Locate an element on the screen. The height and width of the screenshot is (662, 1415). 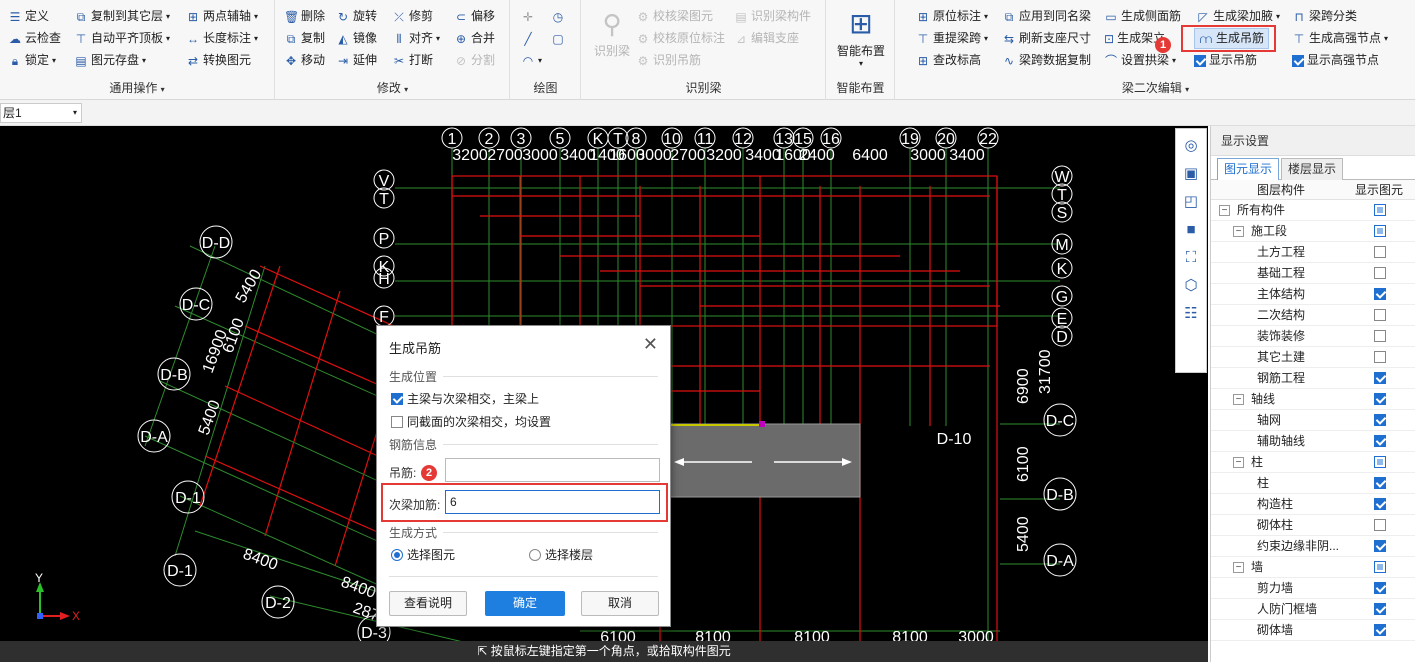
check-in-situ-button: ⚙ 校核原位标注 is located at coordinates (680, 38).